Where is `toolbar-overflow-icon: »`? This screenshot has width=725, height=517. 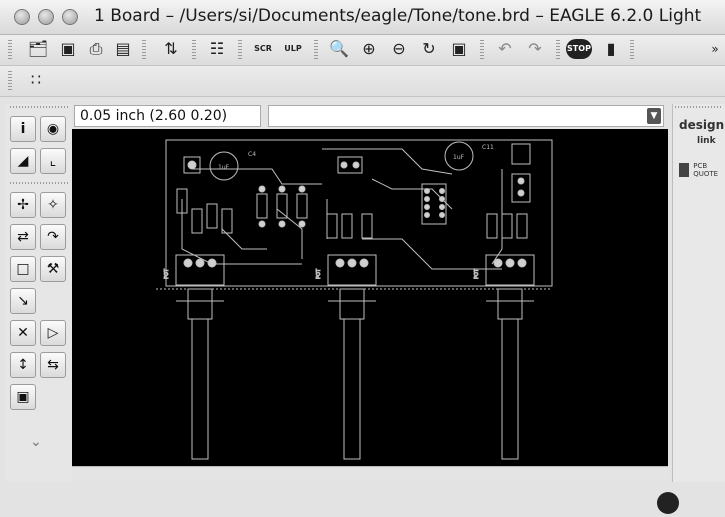 toolbar-overflow-icon: » is located at coordinates (714, 49).